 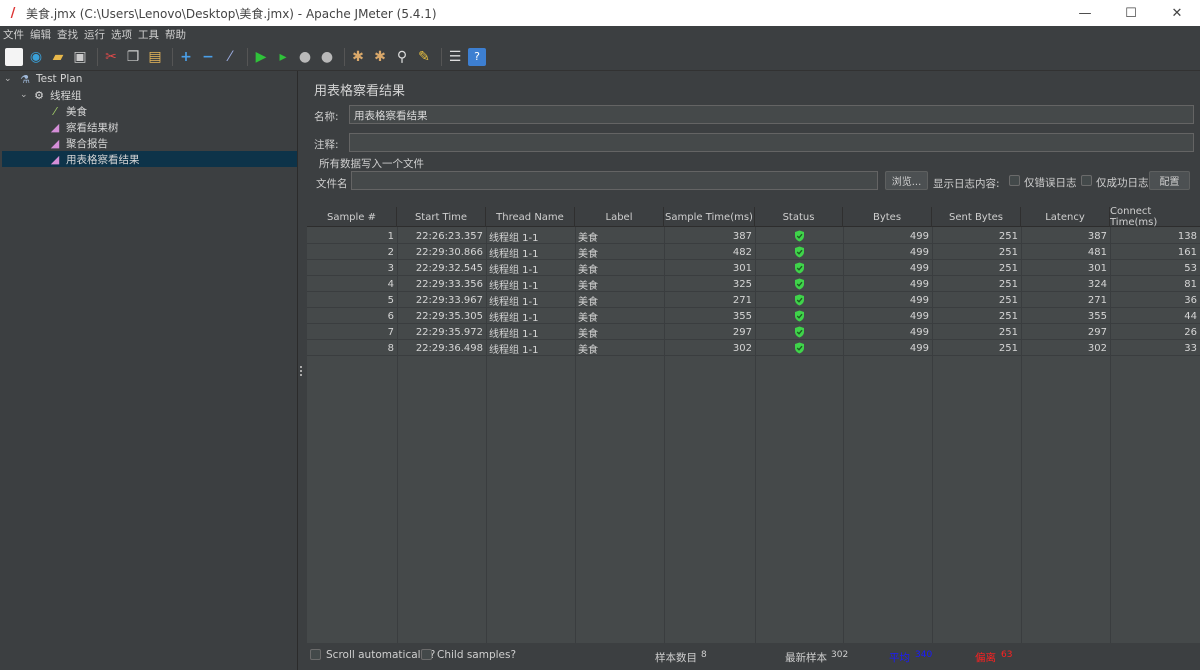 I want to click on minimize-button: —, so click(x=1085, y=13).